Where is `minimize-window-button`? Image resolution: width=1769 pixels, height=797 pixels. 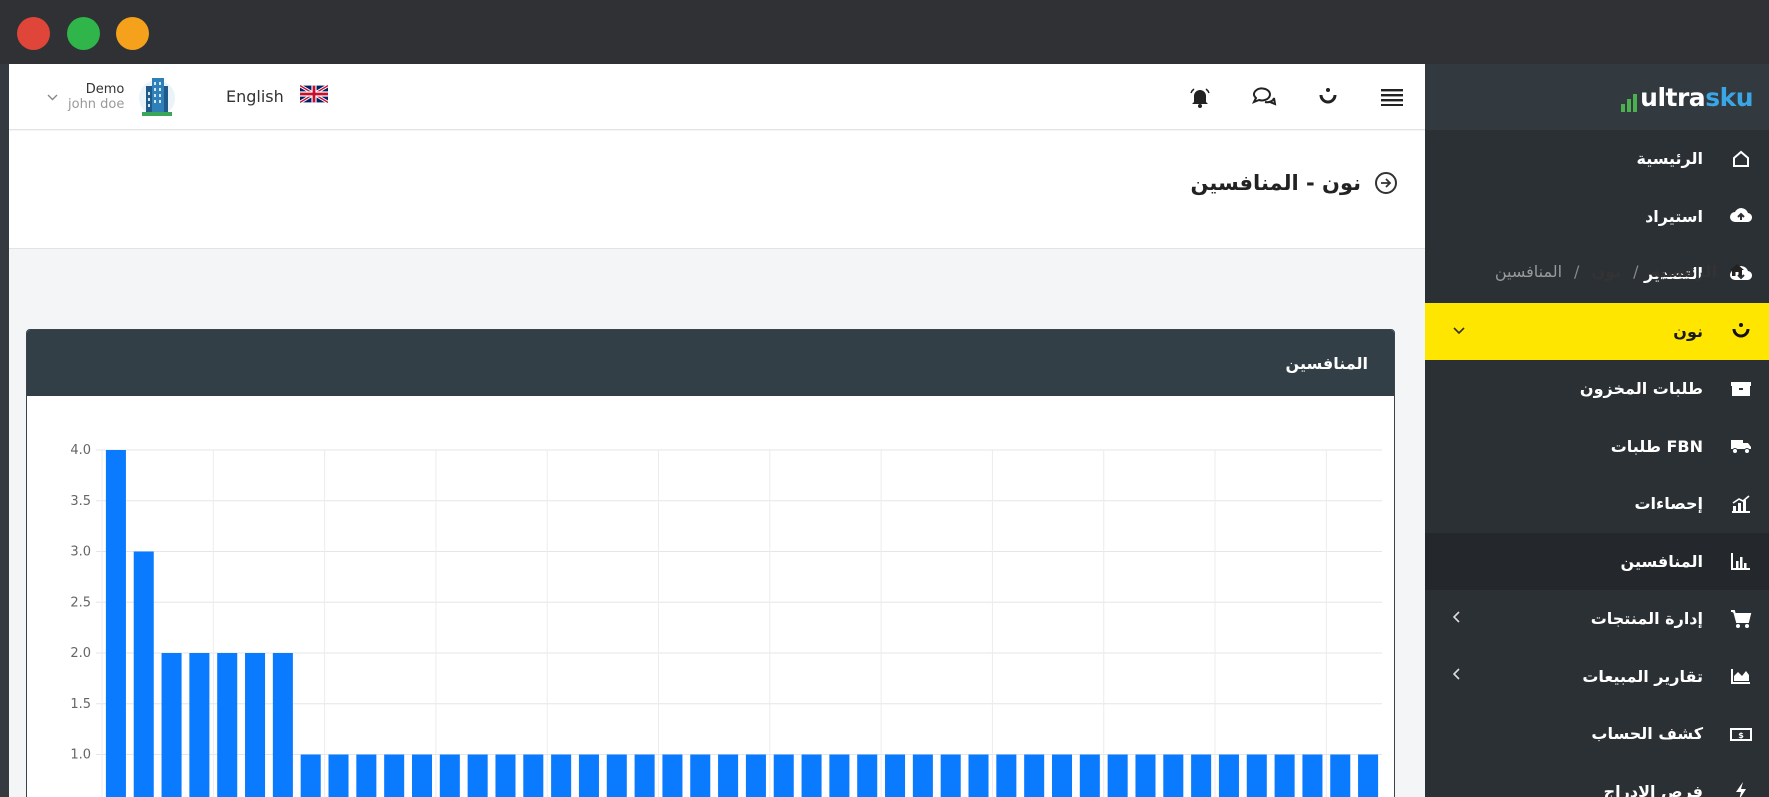
minimize-window-button is located at coordinates (83, 33).